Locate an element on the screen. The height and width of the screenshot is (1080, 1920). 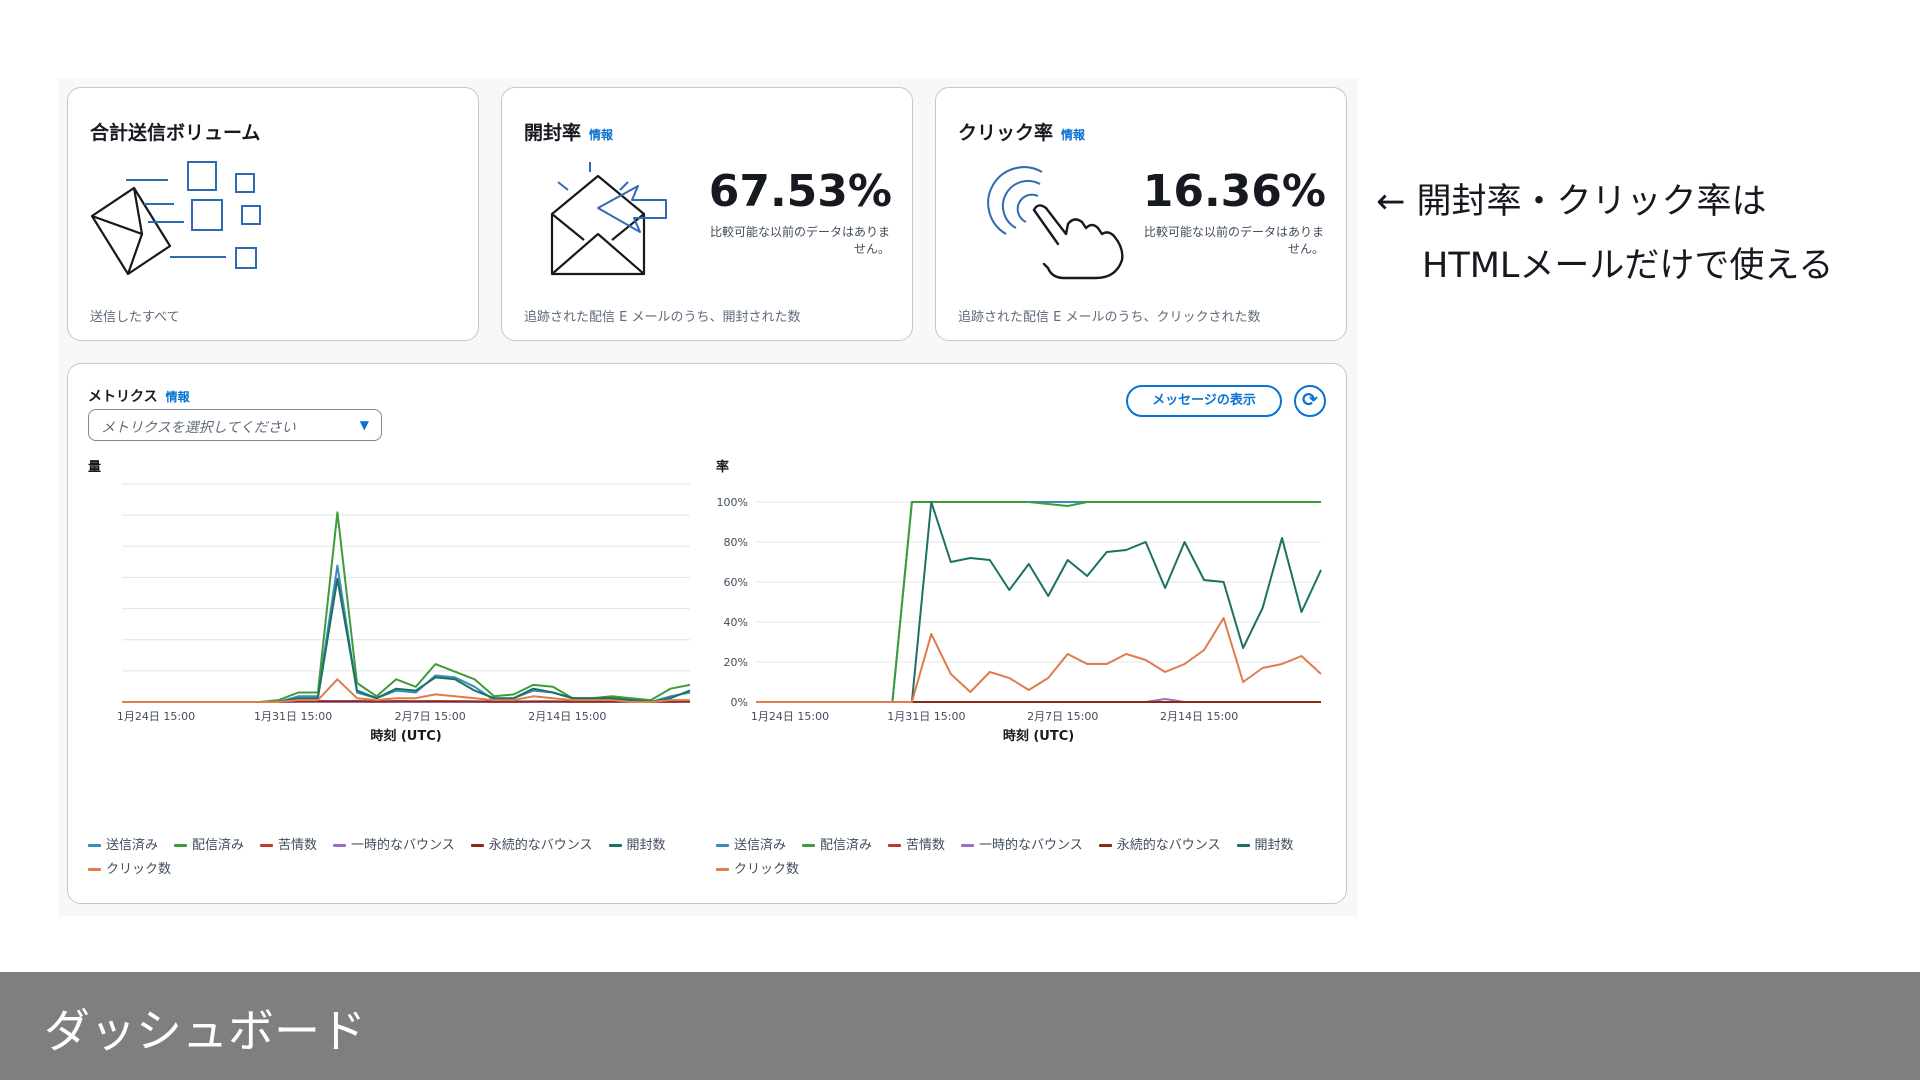
rate-chart-y-tick-label: 40% is located at coordinates (736, 622).